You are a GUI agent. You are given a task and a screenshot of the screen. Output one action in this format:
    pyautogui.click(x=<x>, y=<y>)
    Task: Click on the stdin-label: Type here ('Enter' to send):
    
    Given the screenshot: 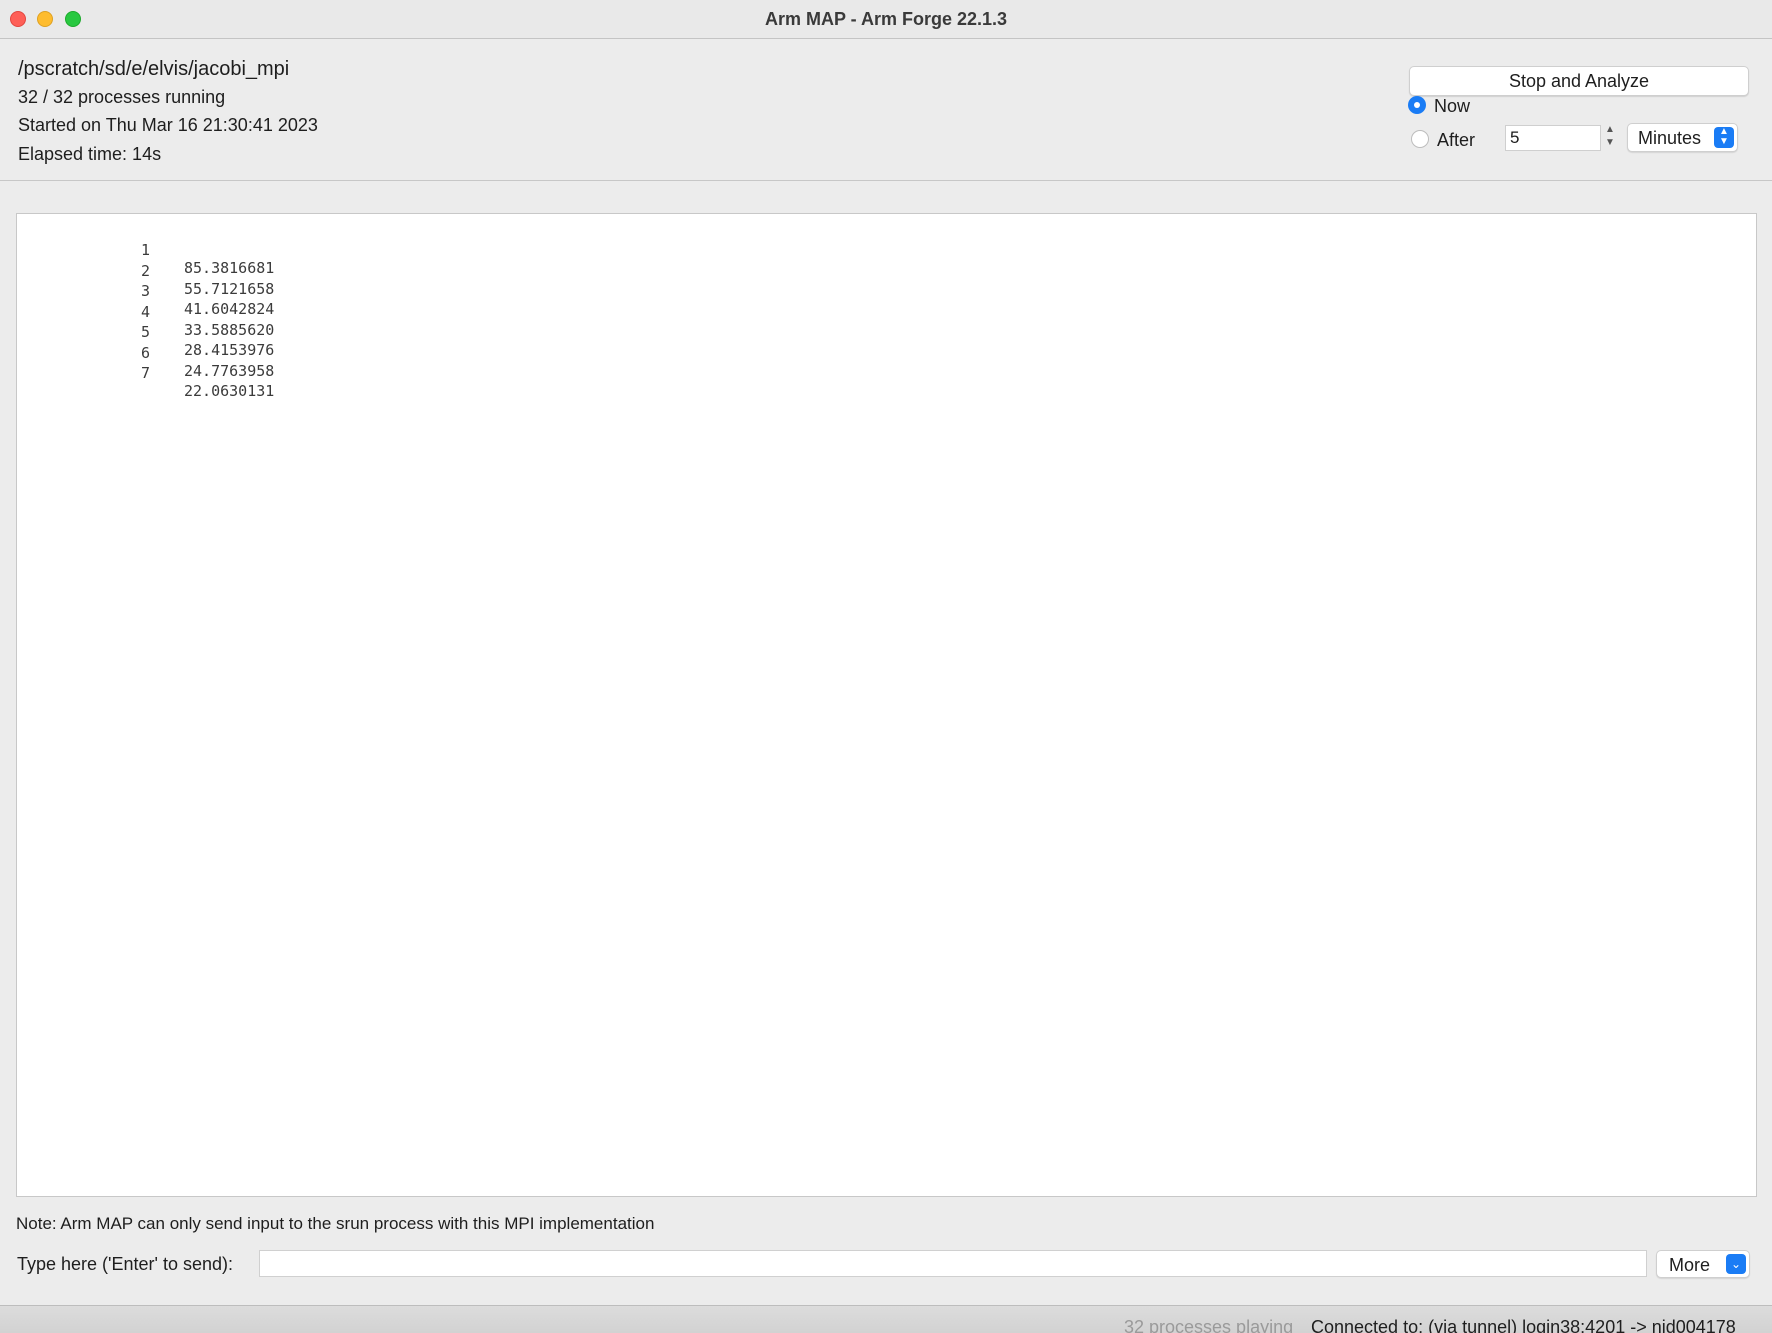 What is the action you would take?
    pyautogui.click(x=125, y=1264)
    